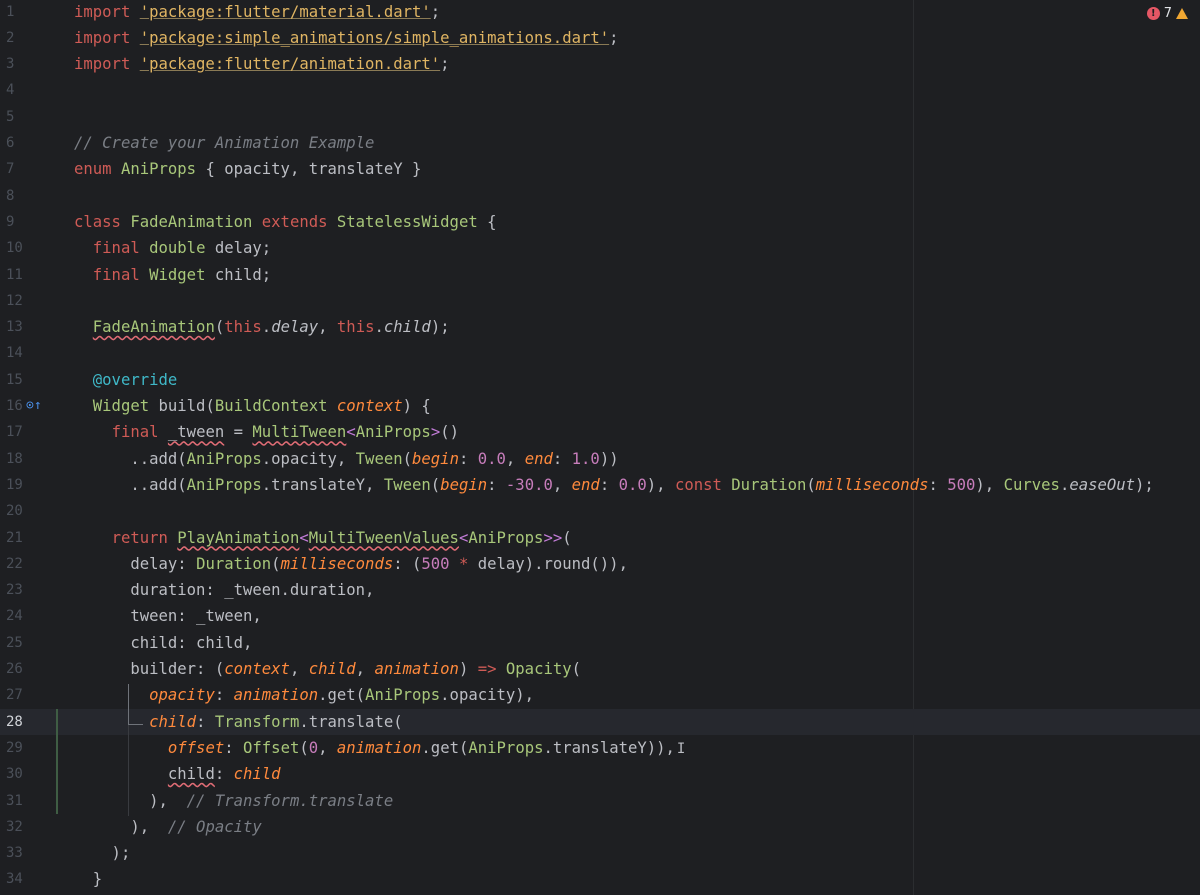 The image size is (1200, 895). I want to click on gutter-line: 3, so click(34, 64).